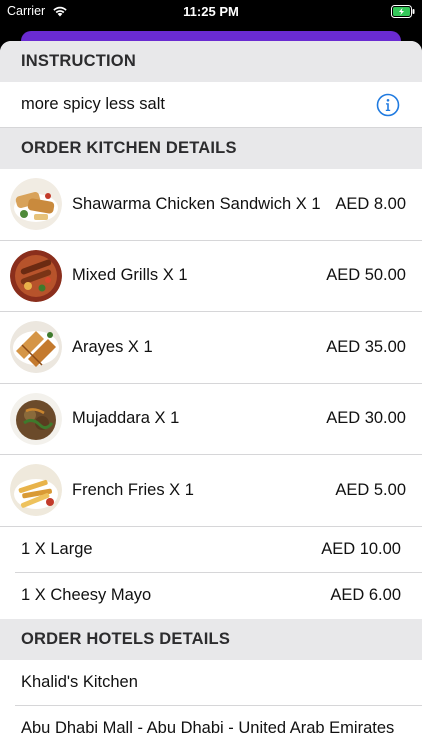  Describe the element at coordinates (36, 418) in the screenshot. I see `mujaddara-image` at that location.